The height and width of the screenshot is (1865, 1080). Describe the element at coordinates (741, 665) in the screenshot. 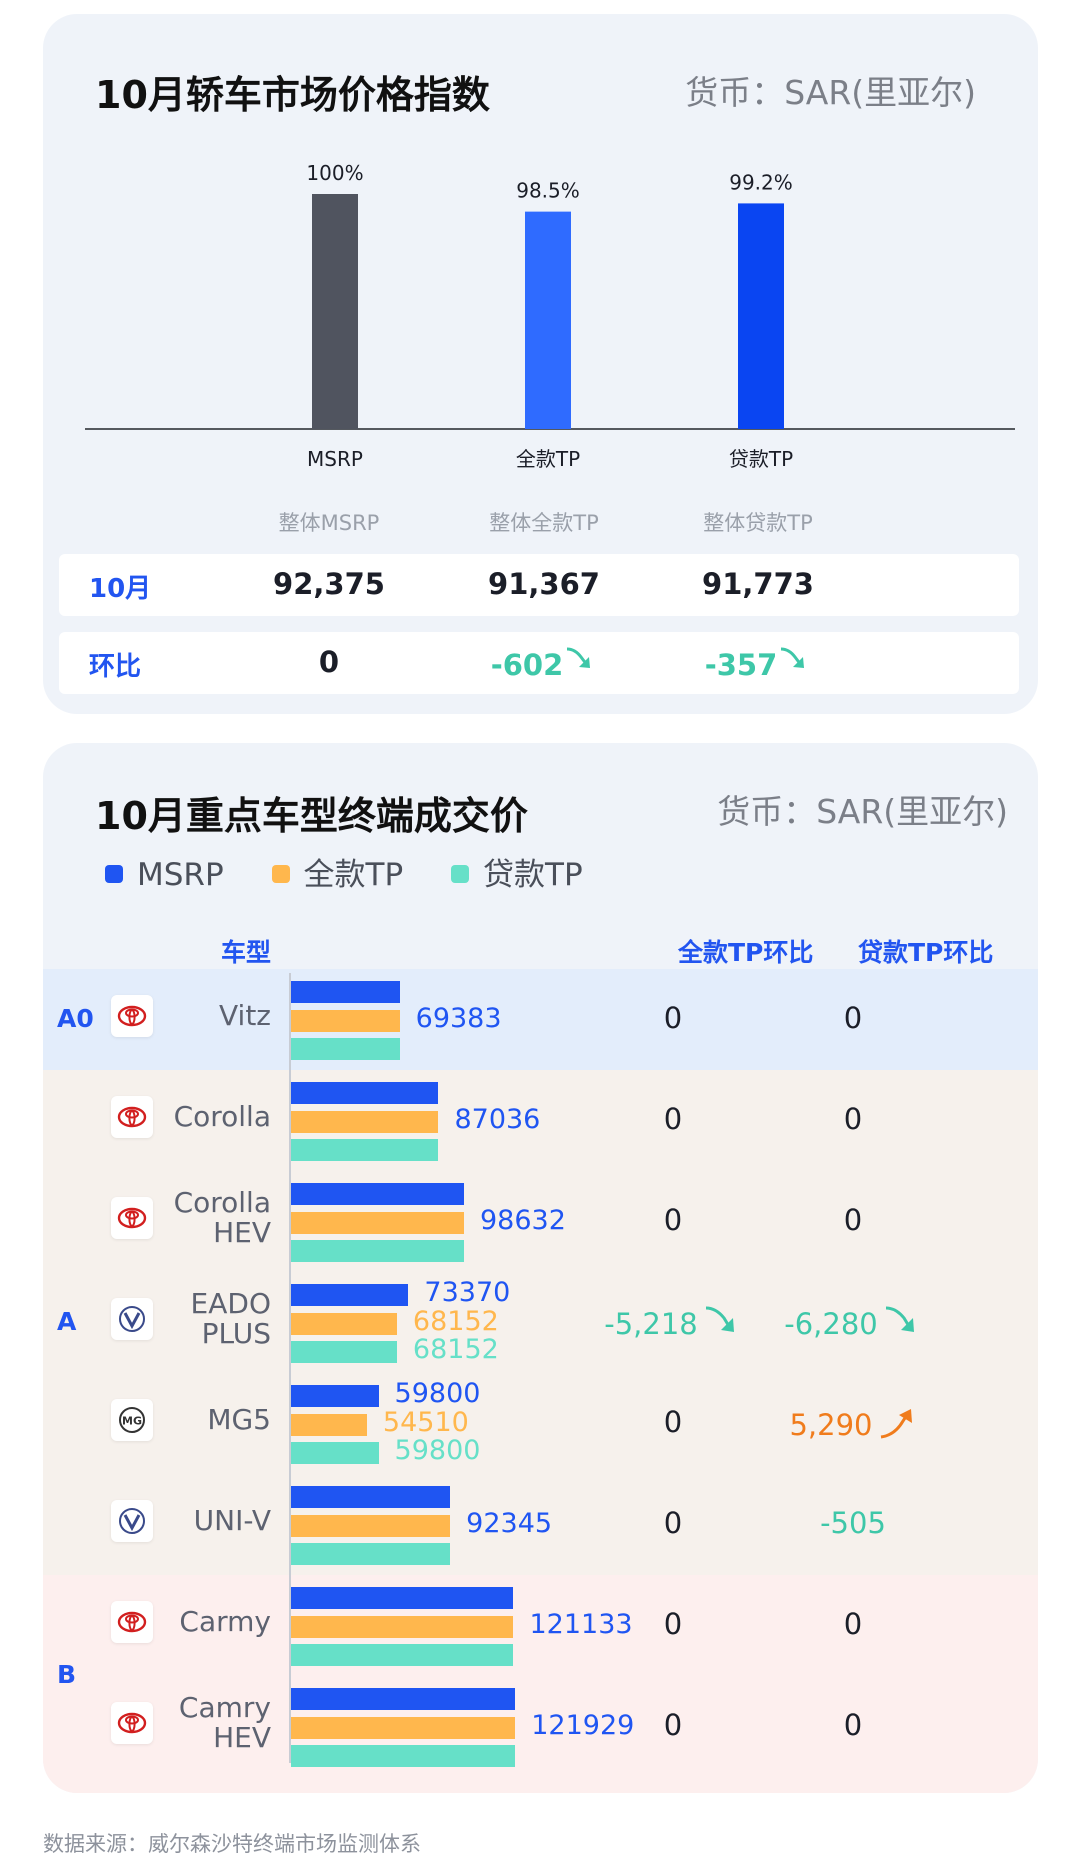

I see `summary-change-loan-tp-value: -357` at that location.